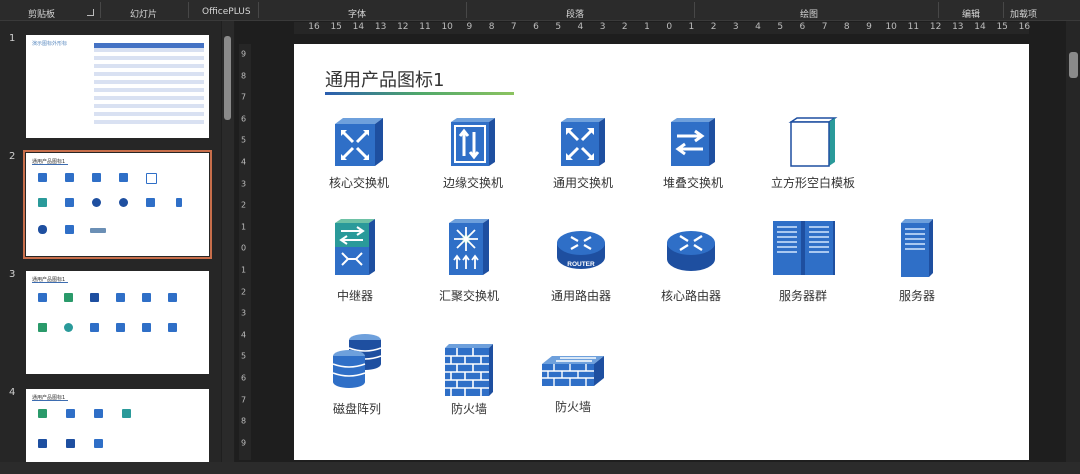  What do you see at coordinates (1073, 65) in the screenshot?
I see `editor-scrollbar-thumb` at bounding box center [1073, 65].